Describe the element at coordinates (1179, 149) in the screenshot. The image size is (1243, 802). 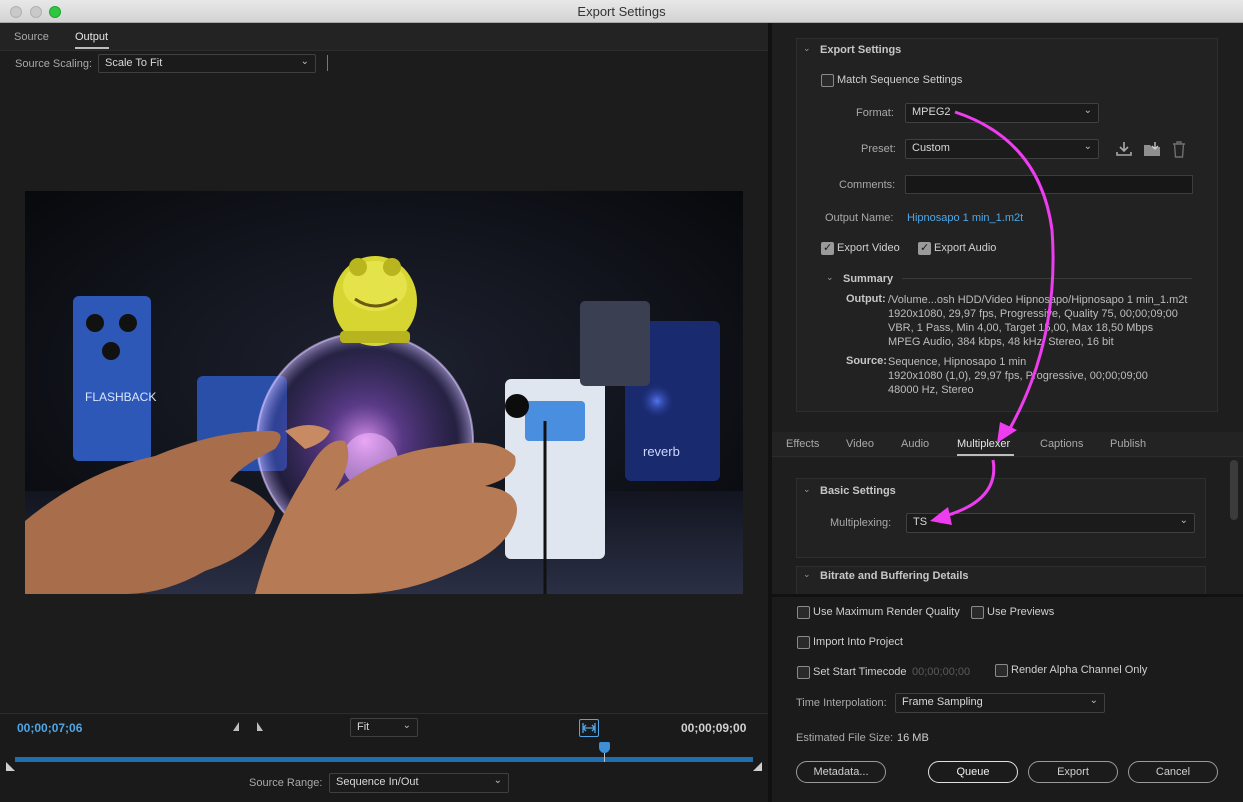
I see `trash-icon` at that location.